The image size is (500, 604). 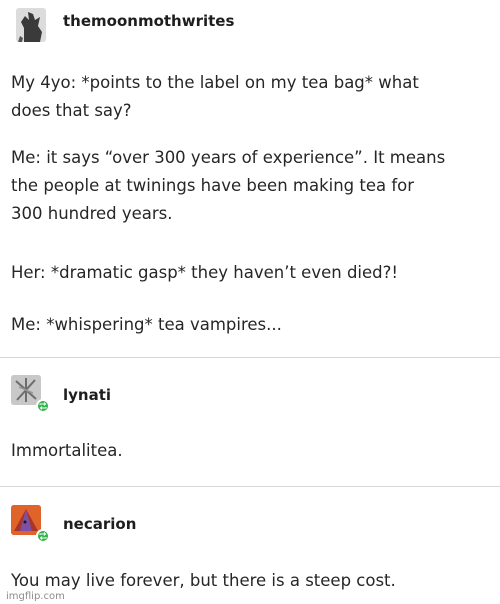 I want to click on text-line: 300 hundred years., so click(x=92, y=213).